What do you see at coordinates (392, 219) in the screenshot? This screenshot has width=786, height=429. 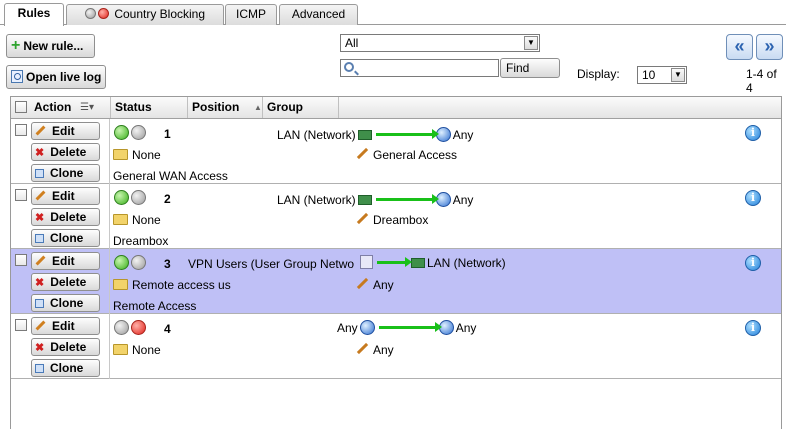 I see `rule-service: Dreambox` at bounding box center [392, 219].